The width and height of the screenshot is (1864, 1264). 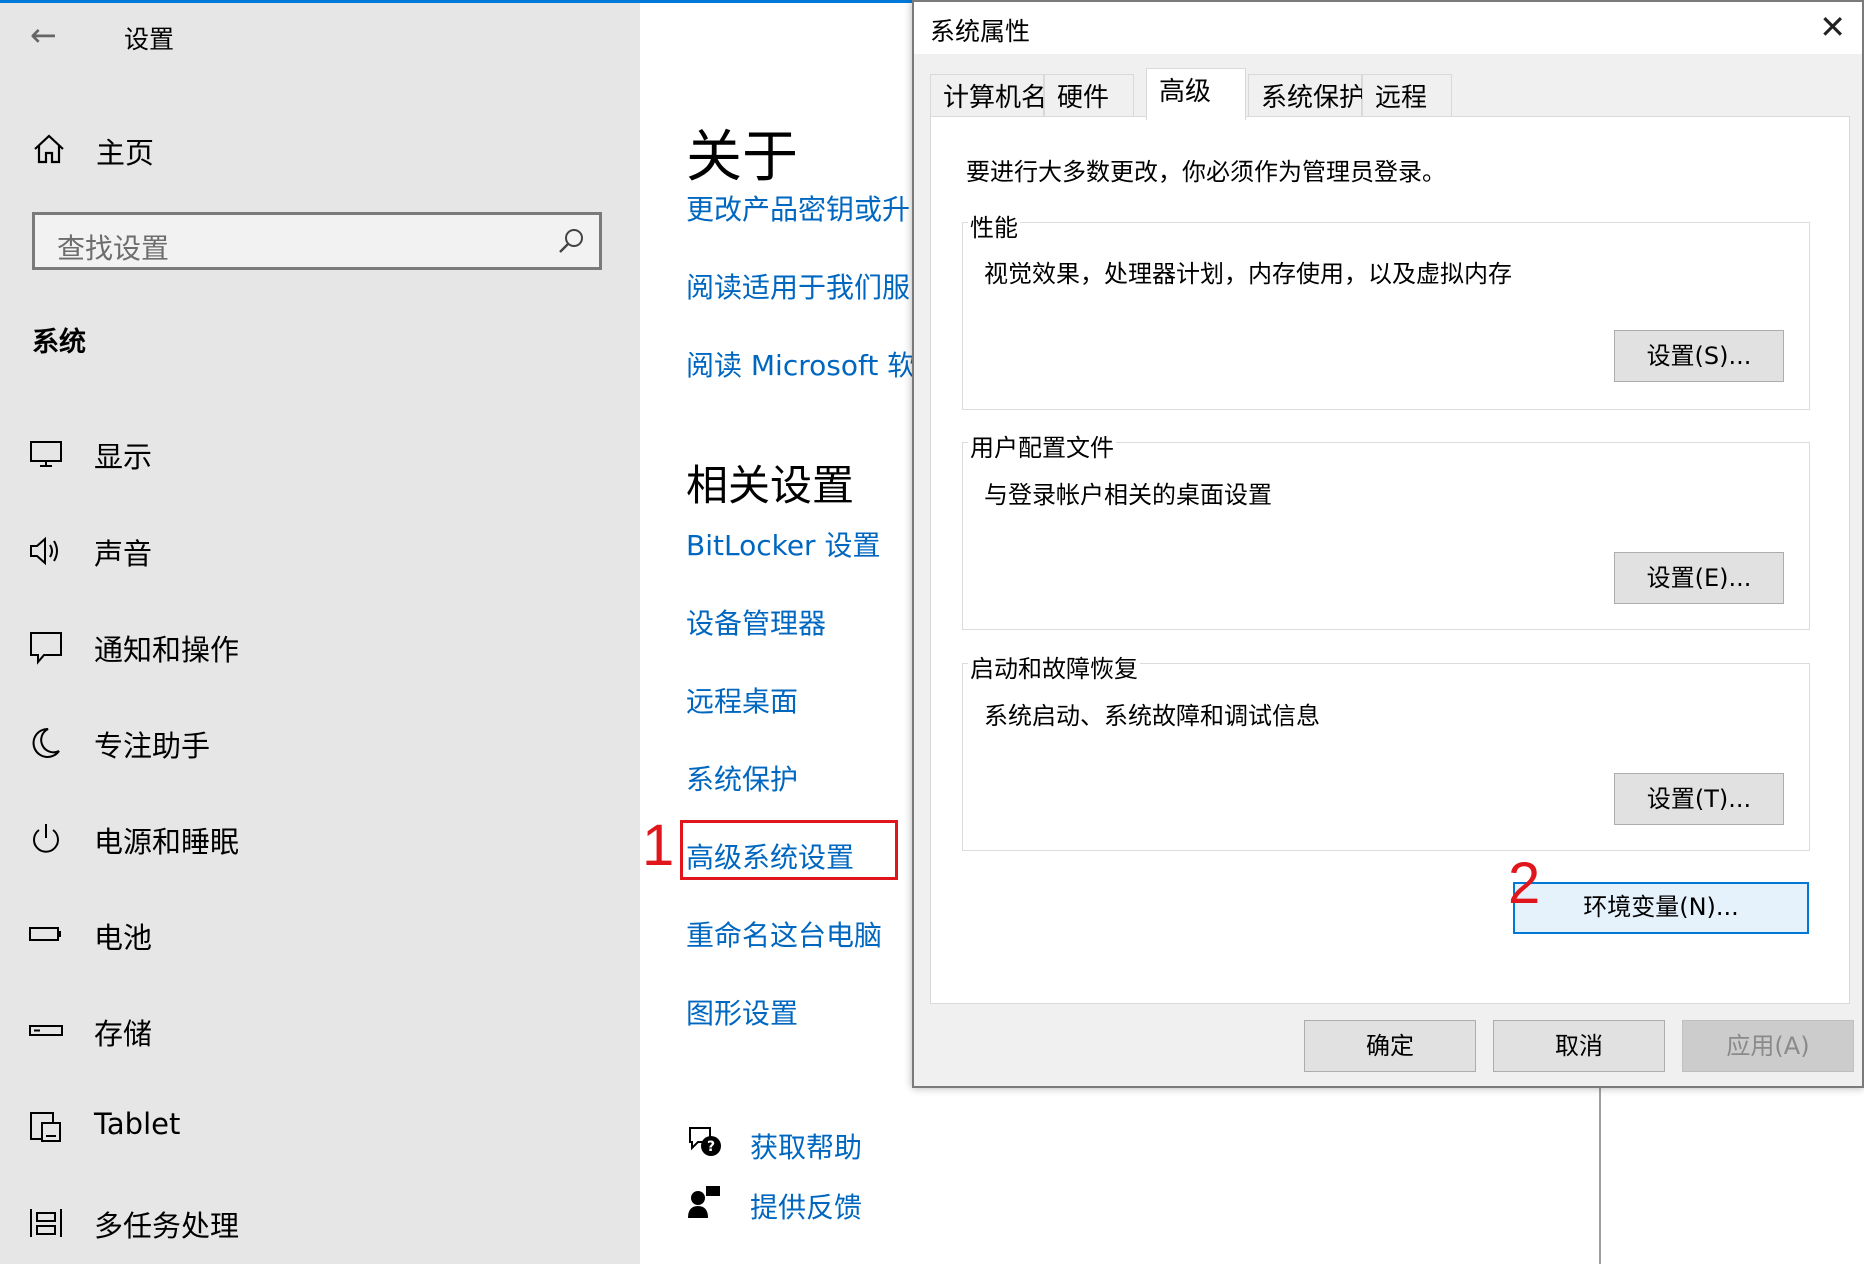 I want to click on notification-icon, so click(x=46, y=648).